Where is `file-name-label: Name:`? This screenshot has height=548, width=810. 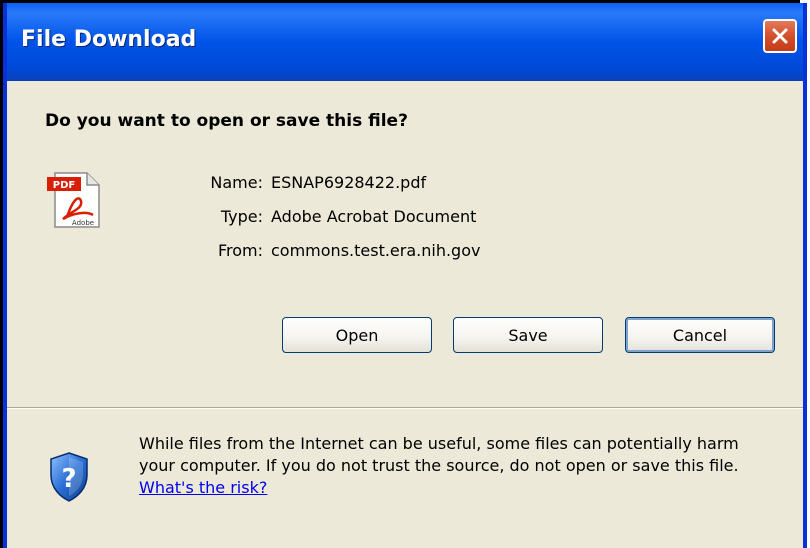 file-name-label: Name: is located at coordinates (236, 182).